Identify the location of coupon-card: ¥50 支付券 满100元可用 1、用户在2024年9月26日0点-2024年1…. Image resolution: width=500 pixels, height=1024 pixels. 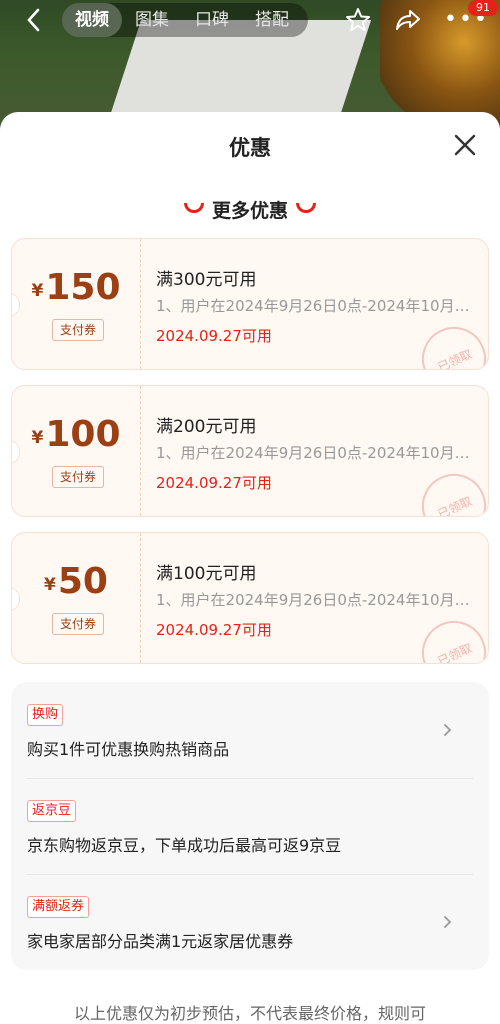
(250, 598).